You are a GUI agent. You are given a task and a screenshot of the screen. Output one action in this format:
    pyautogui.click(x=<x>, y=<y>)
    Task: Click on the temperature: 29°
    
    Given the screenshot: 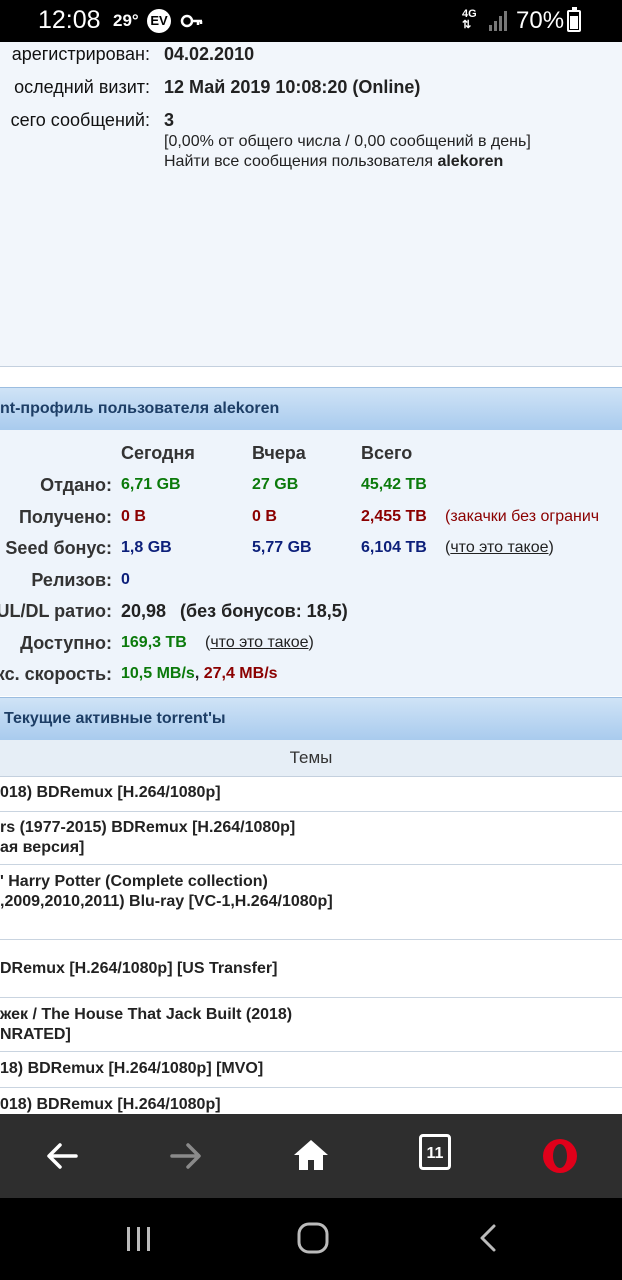 What is the action you would take?
    pyautogui.click(x=126, y=20)
    